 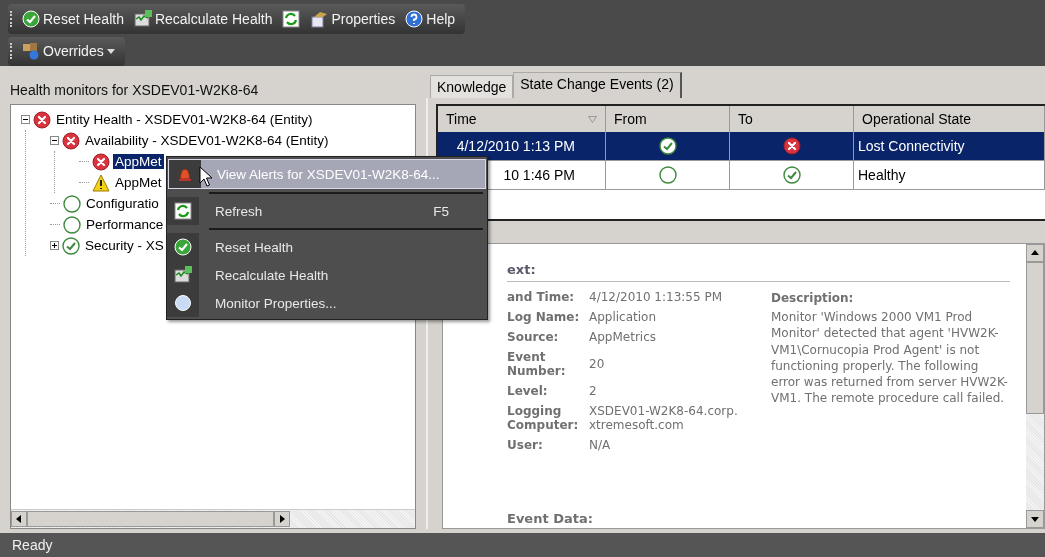 What do you see at coordinates (125, 224) in the screenshot?
I see `tree-item: Performance` at bounding box center [125, 224].